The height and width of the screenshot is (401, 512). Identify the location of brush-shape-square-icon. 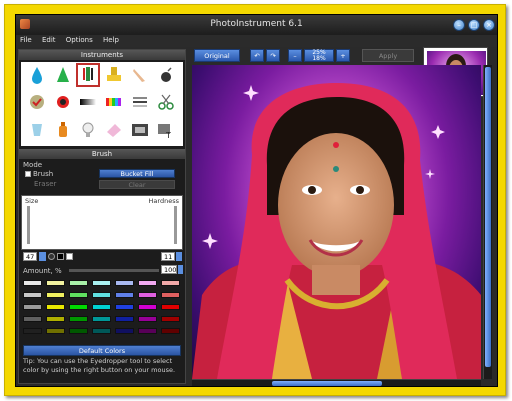
(60, 256).